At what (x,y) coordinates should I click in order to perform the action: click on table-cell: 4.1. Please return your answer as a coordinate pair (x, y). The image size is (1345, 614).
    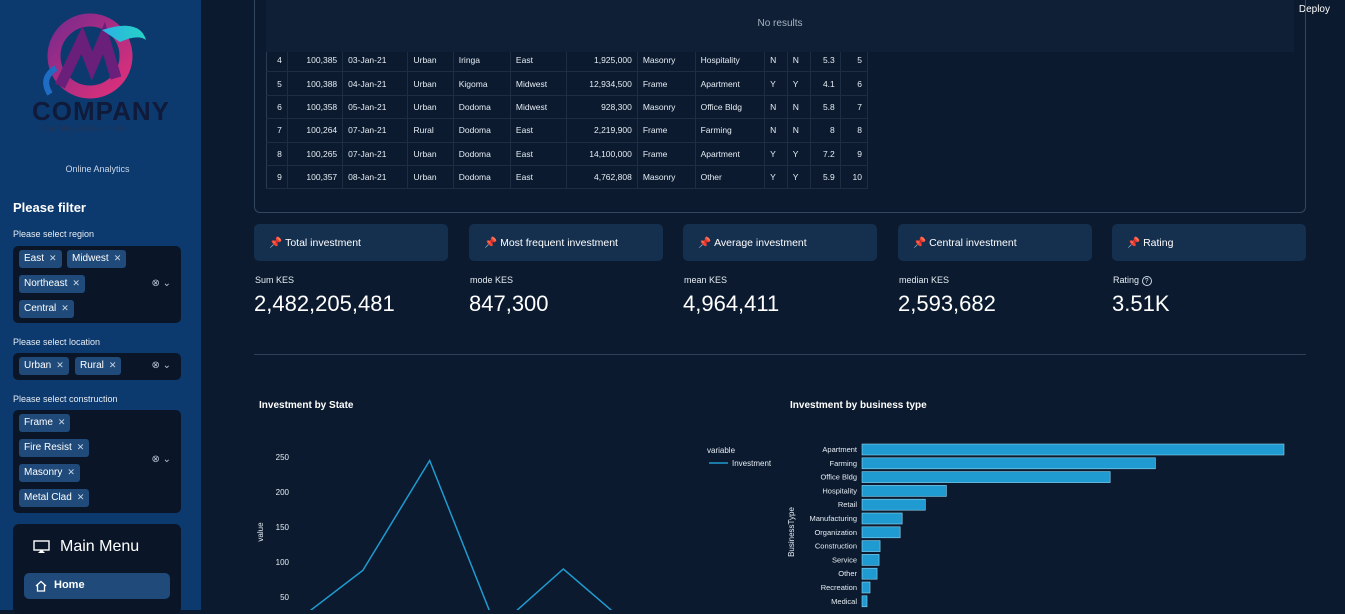
    Looking at the image, I should click on (825, 83).